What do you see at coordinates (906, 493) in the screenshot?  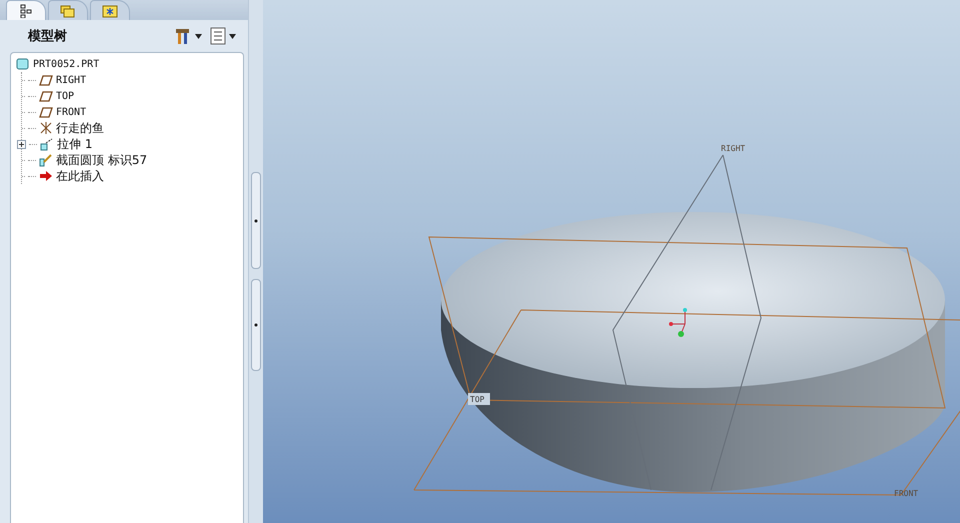 I see `plane-label: FRONT` at bounding box center [906, 493].